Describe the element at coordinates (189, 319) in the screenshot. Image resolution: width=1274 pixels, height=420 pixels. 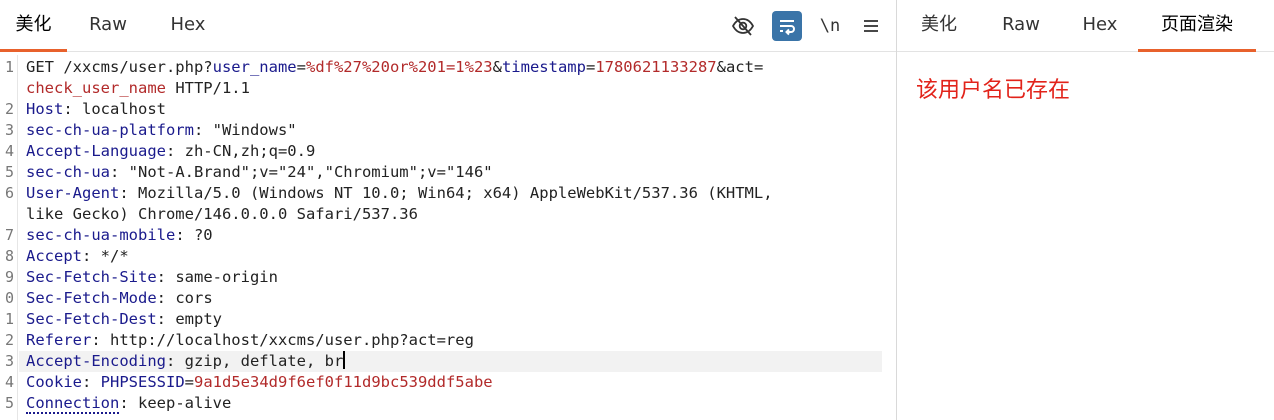
I see `request-token: : empty` at that location.